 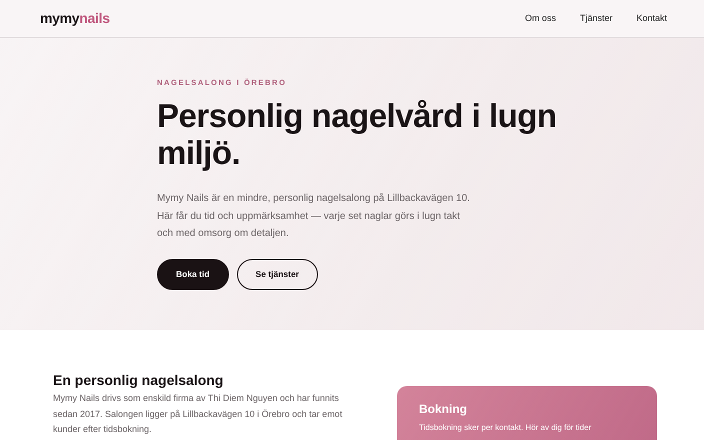 I want to click on book-button: Boka tid, so click(x=193, y=274).